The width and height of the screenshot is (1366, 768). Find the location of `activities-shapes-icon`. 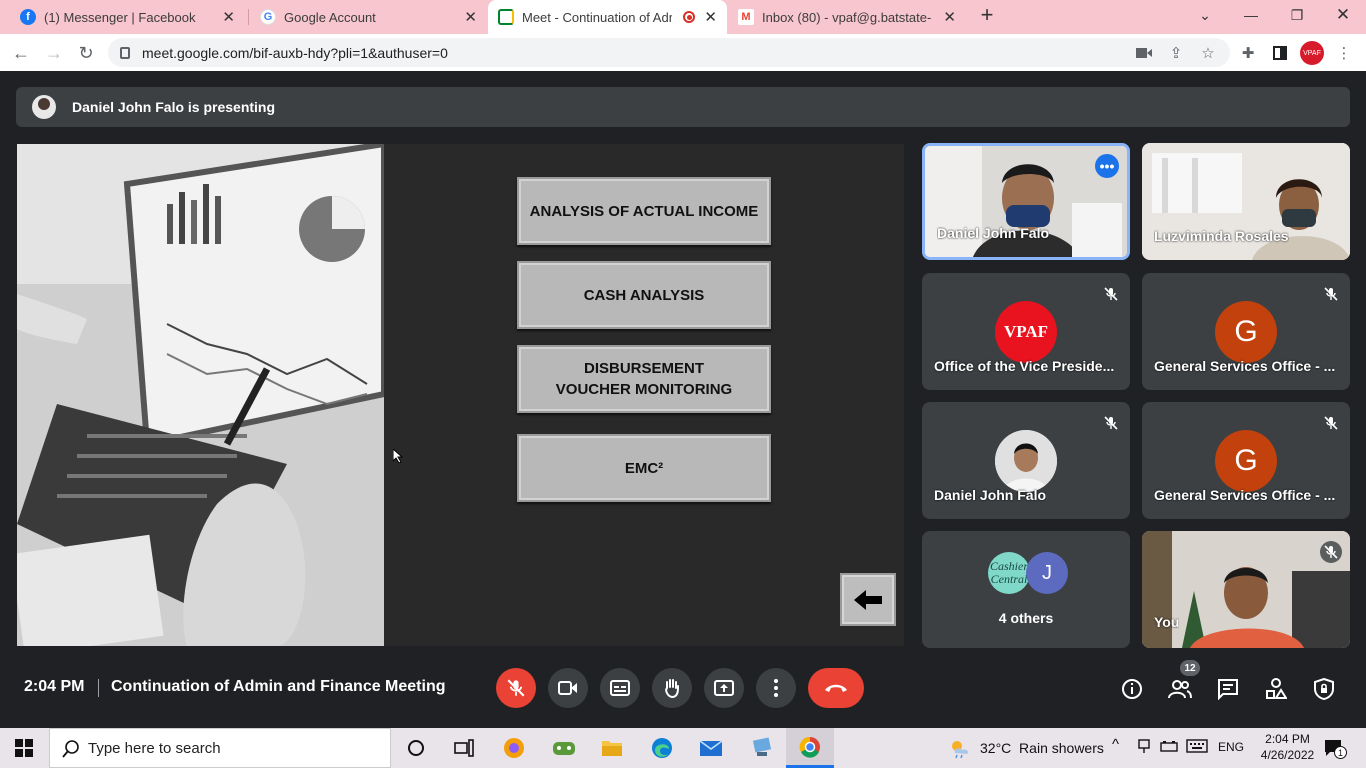

activities-shapes-icon is located at coordinates (1276, 688).